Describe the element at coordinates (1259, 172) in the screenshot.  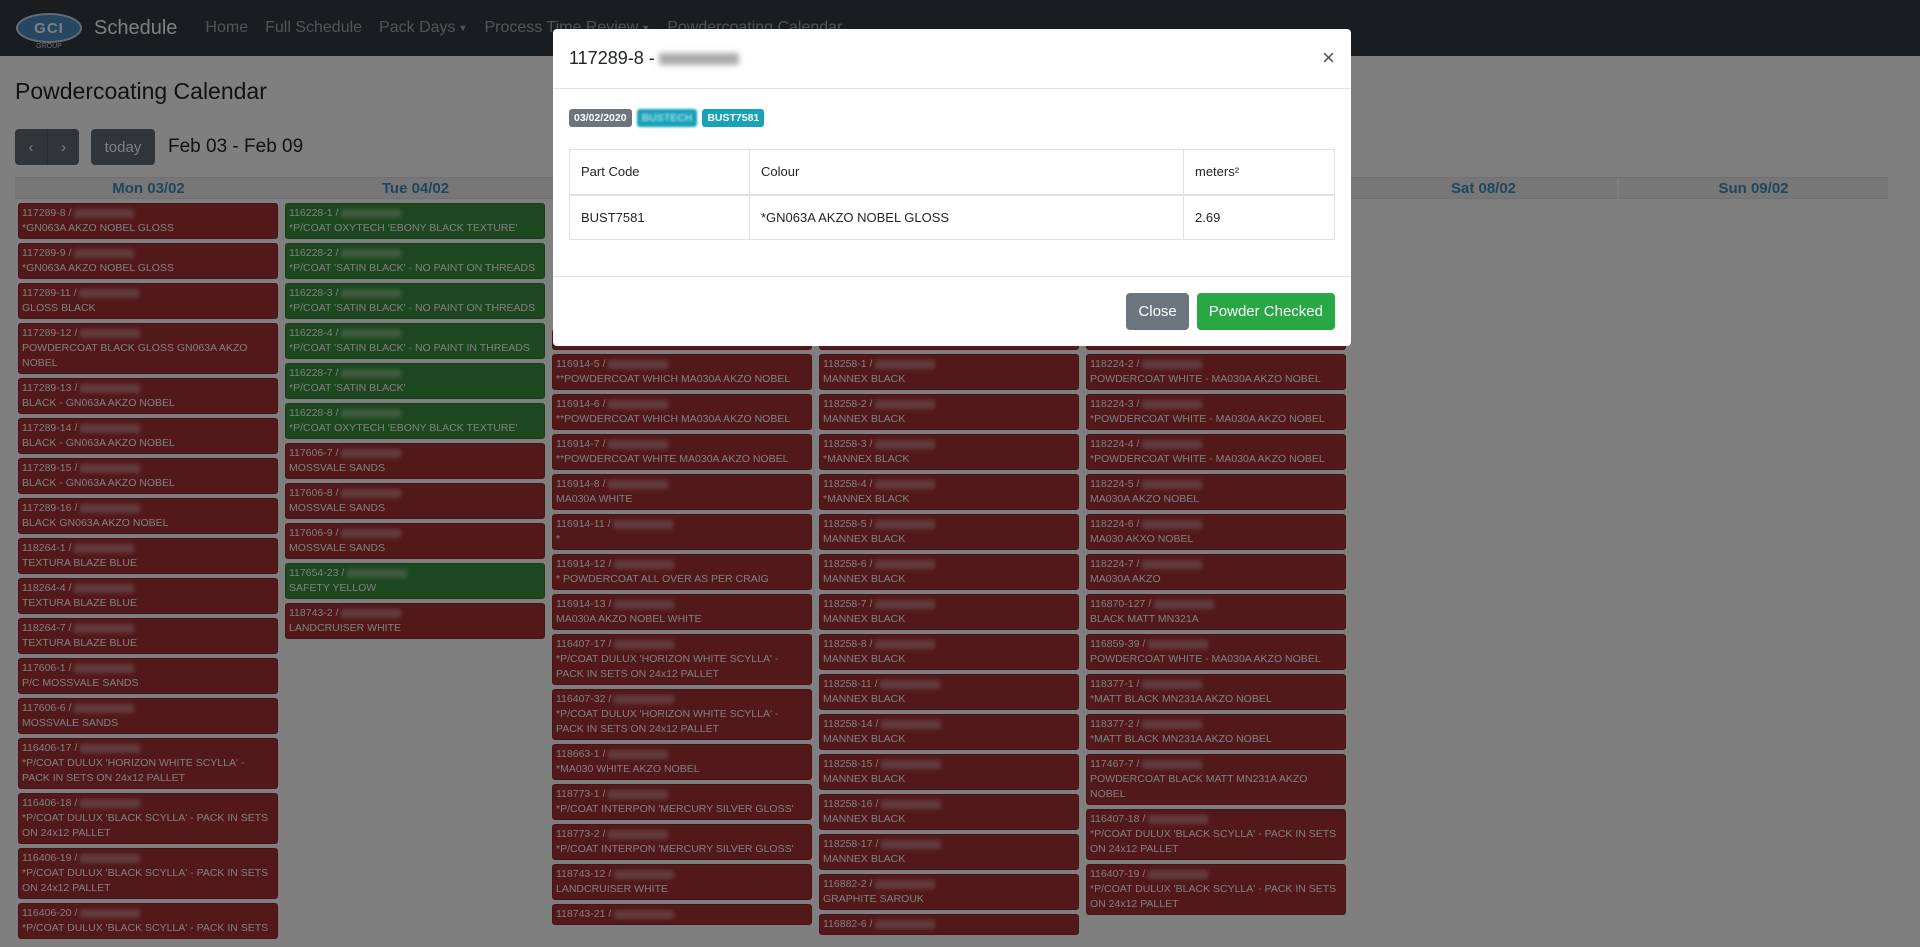
I see `col-meters: meters²` at that location.